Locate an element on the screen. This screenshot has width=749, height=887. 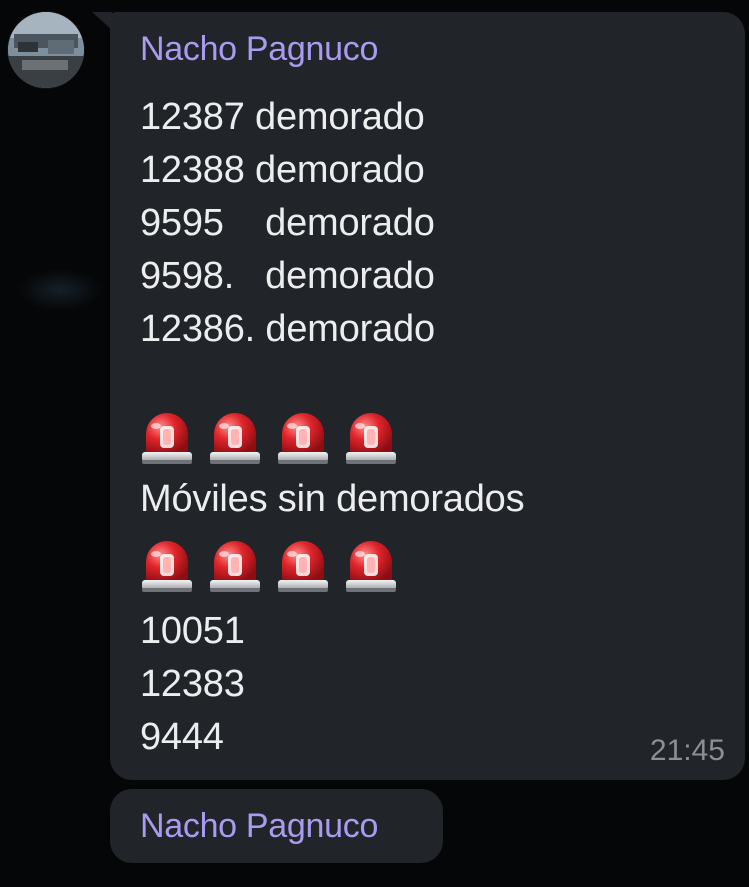
message-line: 12387 demorado is located at coordinates (282, 117).